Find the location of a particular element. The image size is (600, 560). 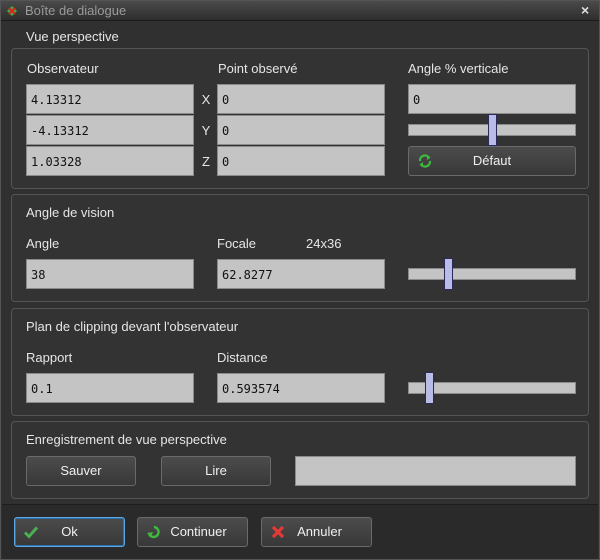

continue-button: Continuer is located at coordinates (192, 532).